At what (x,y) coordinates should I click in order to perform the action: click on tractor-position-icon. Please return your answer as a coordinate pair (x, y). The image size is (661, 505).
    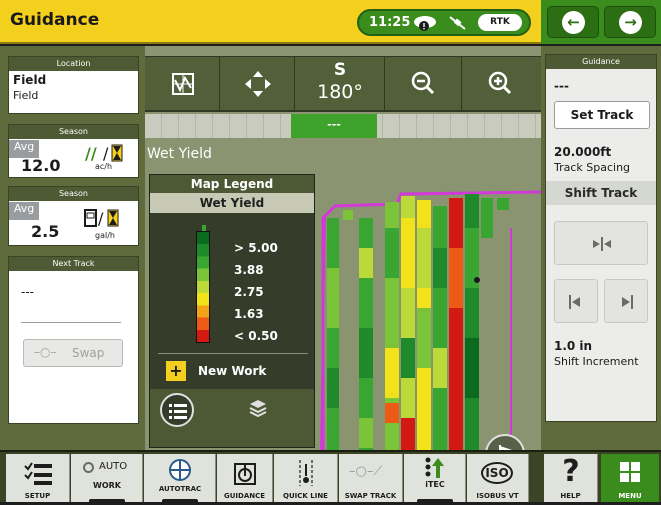
    Looking at the image, I should click on (477, 280).